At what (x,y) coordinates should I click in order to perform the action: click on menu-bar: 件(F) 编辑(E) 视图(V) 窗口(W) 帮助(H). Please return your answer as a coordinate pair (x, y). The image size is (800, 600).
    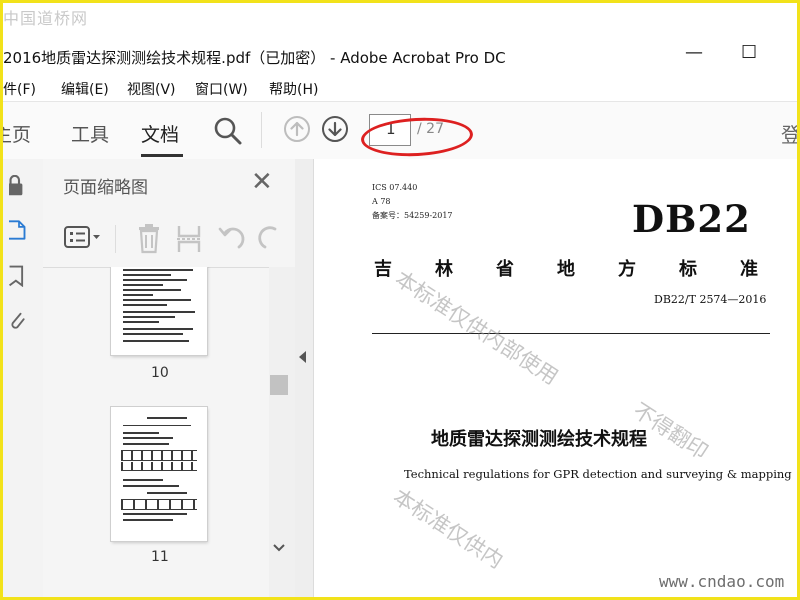
    Looking at the image, I should click on (400, 88).